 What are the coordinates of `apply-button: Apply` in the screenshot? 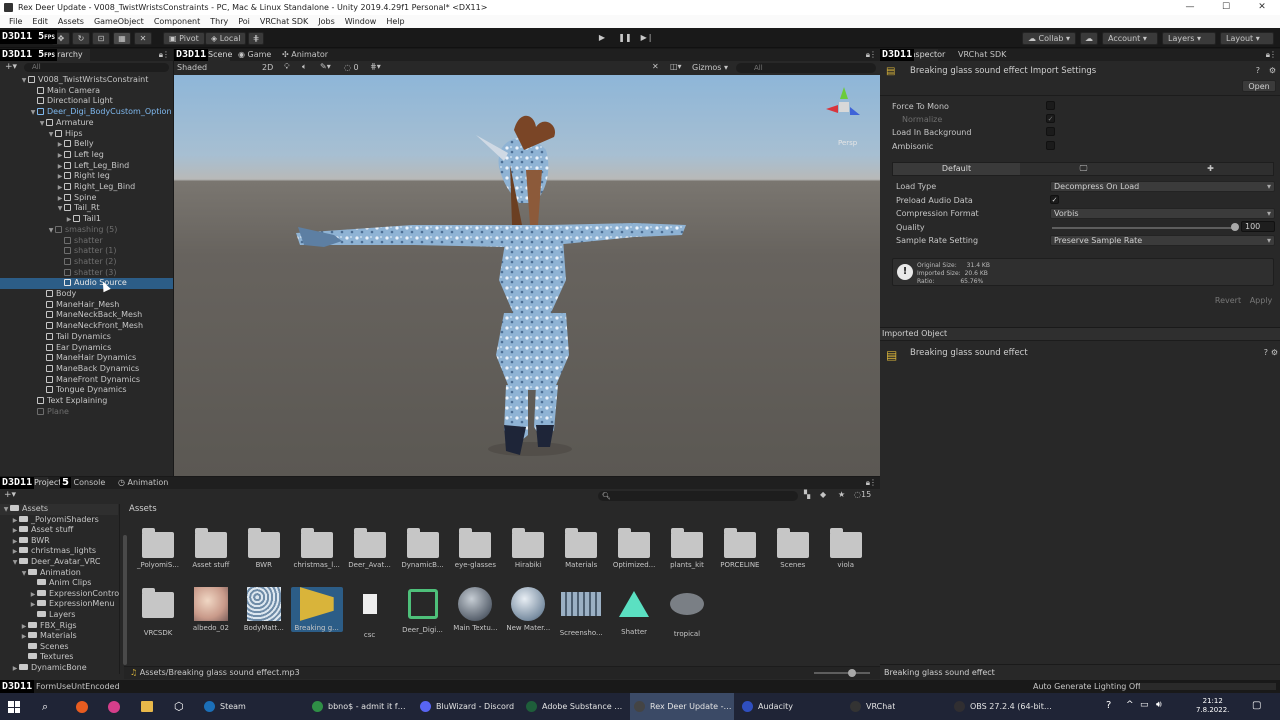 It's located at (1261, 301).